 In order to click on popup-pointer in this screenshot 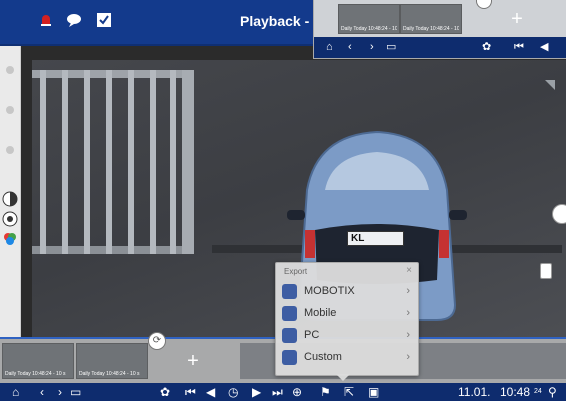, I will do `click(343, 377)`.